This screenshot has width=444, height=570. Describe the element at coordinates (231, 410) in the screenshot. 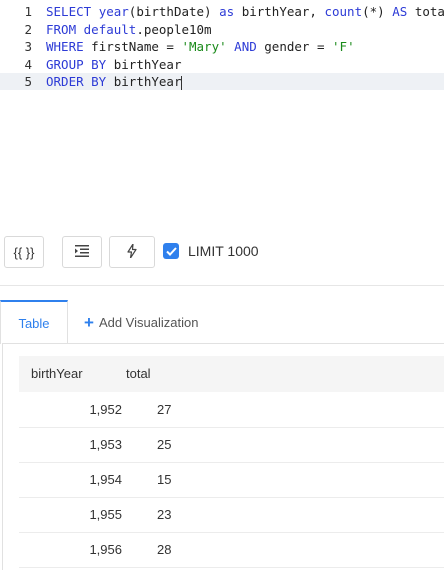

I see `table-row: 1,952 27` at that location.